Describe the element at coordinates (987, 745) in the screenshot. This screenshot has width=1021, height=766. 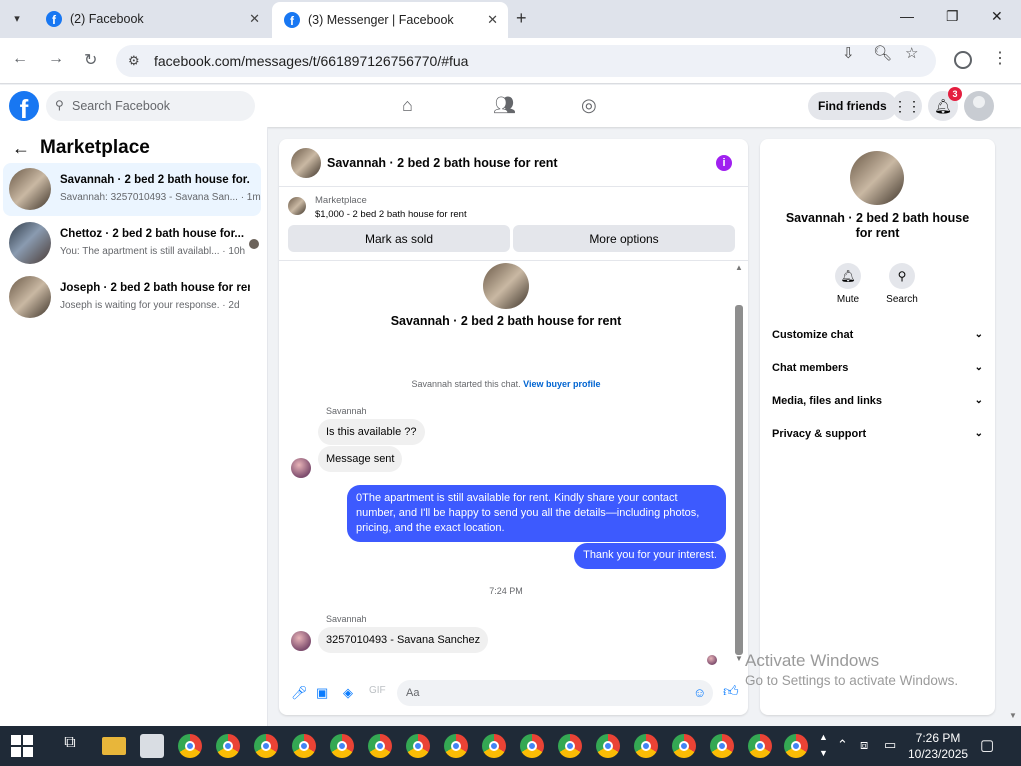
I see `notification-center-icon: ▢` at that location.